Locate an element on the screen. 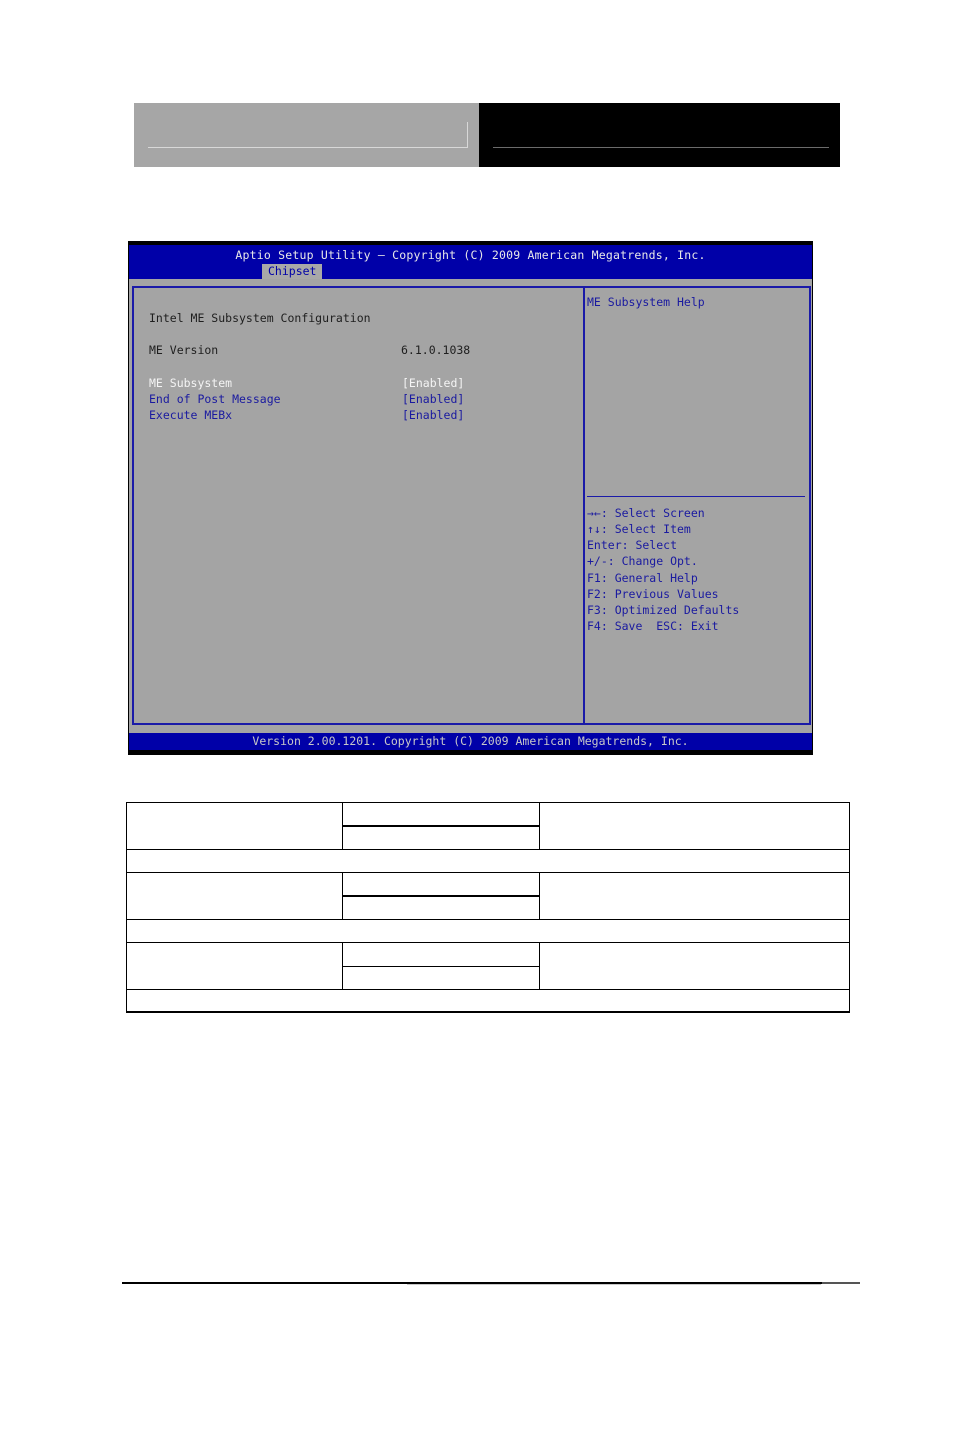 This screenshot has width=954, height=1434. option-end-of-post-message-value: [Enabled] is located at coordinates (433, 399).